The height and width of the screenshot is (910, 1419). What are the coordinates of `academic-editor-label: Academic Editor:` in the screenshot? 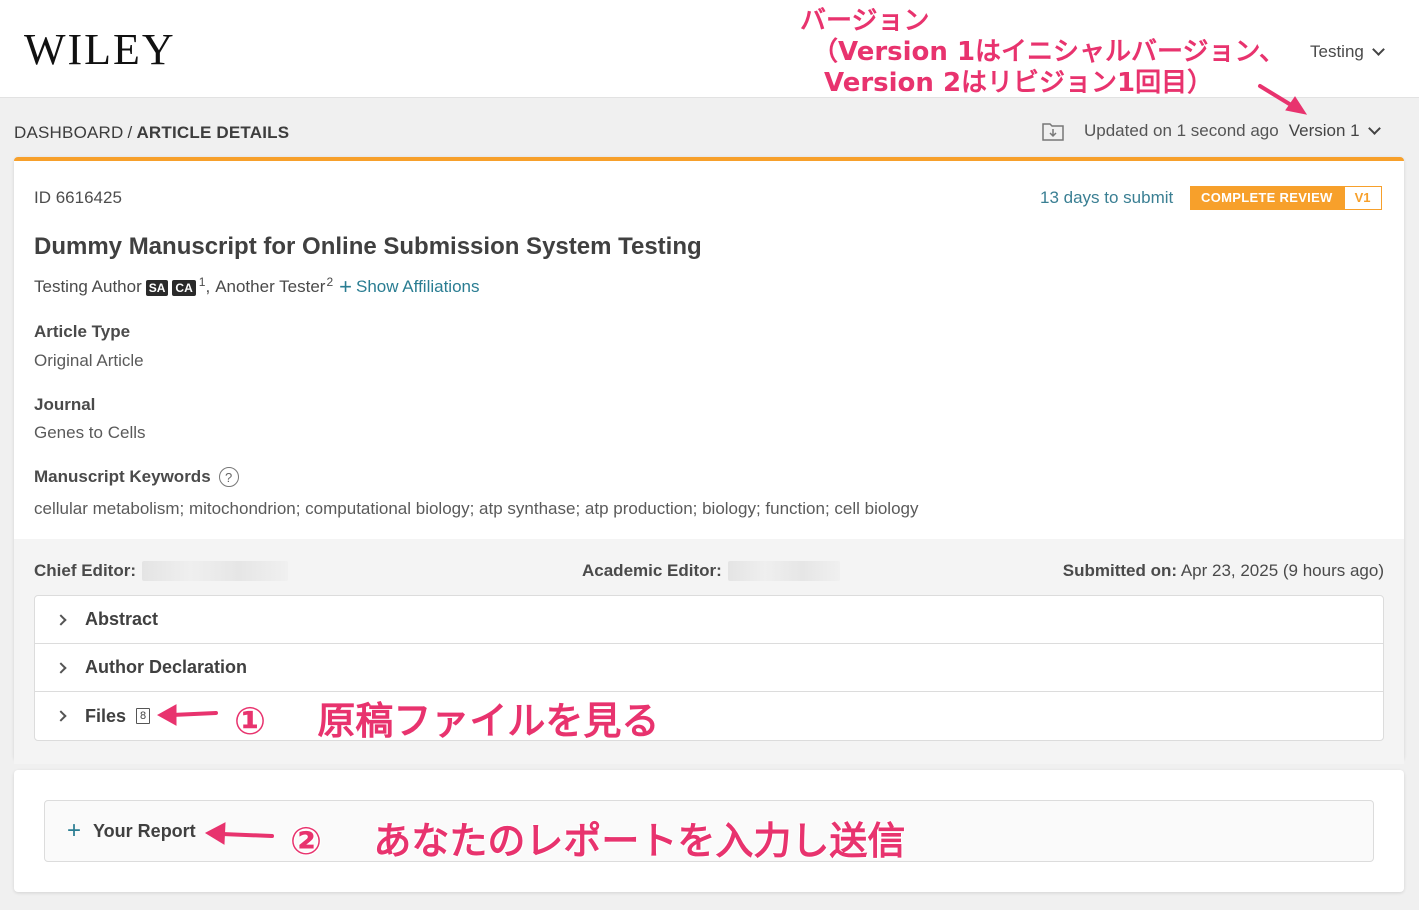 It's located at (652, 570).